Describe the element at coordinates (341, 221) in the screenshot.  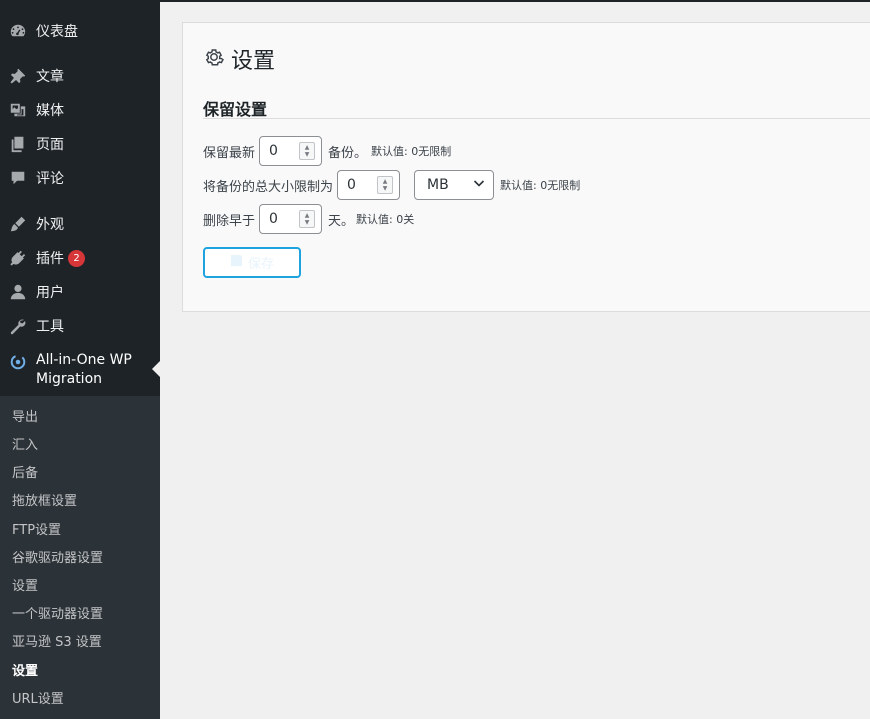
I see `delete-older-suffix: 天。` at that location.